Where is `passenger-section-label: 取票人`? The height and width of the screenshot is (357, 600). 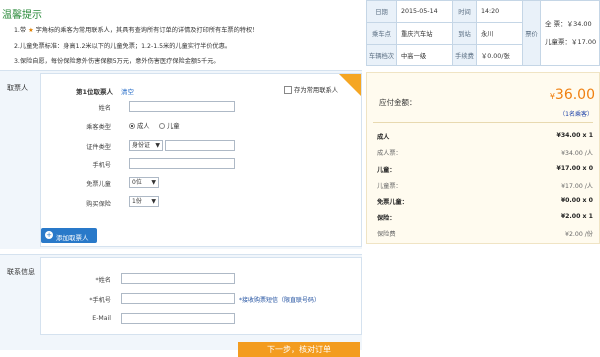
passenger-section-label: 取票人 is located at coordinates (17, 88).